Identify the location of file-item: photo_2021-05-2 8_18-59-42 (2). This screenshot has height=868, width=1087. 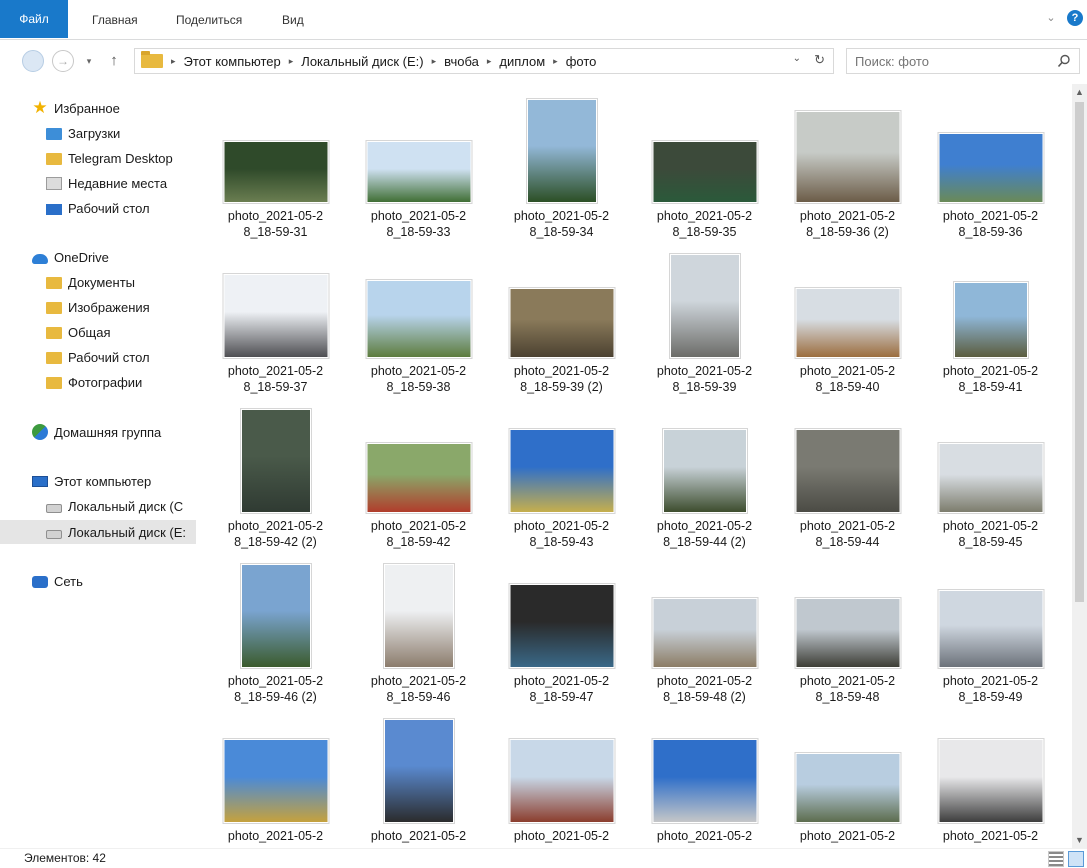
(275, 484).